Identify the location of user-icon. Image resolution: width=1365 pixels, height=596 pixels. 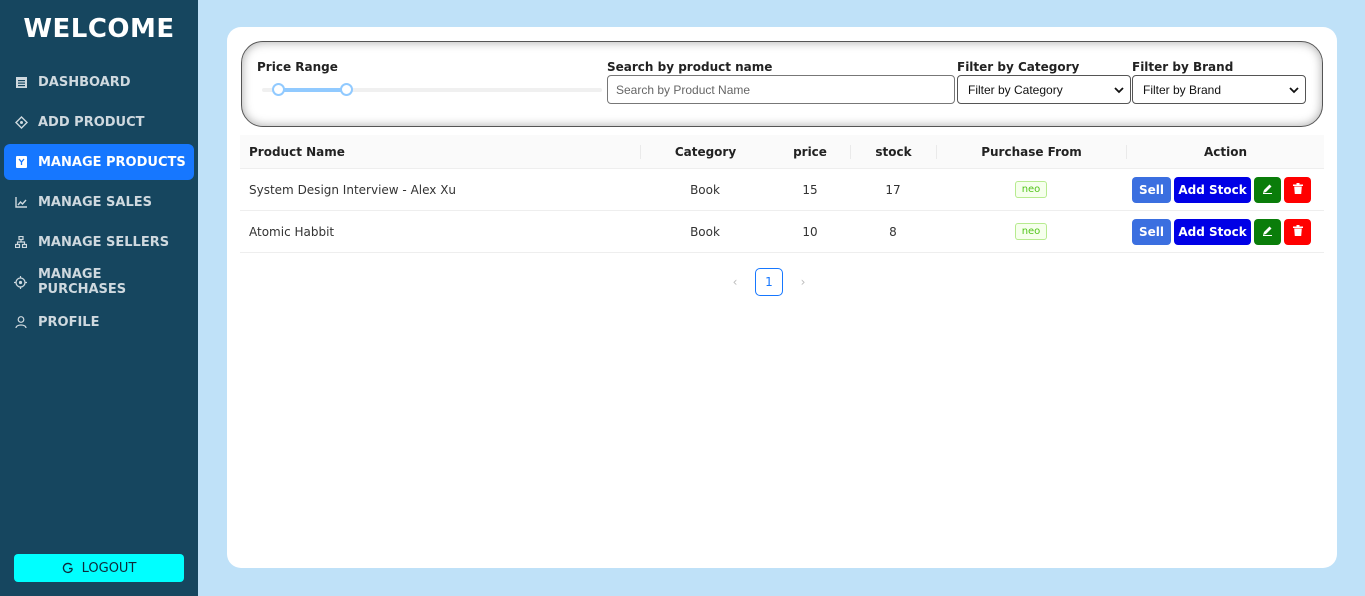
(21, 322).